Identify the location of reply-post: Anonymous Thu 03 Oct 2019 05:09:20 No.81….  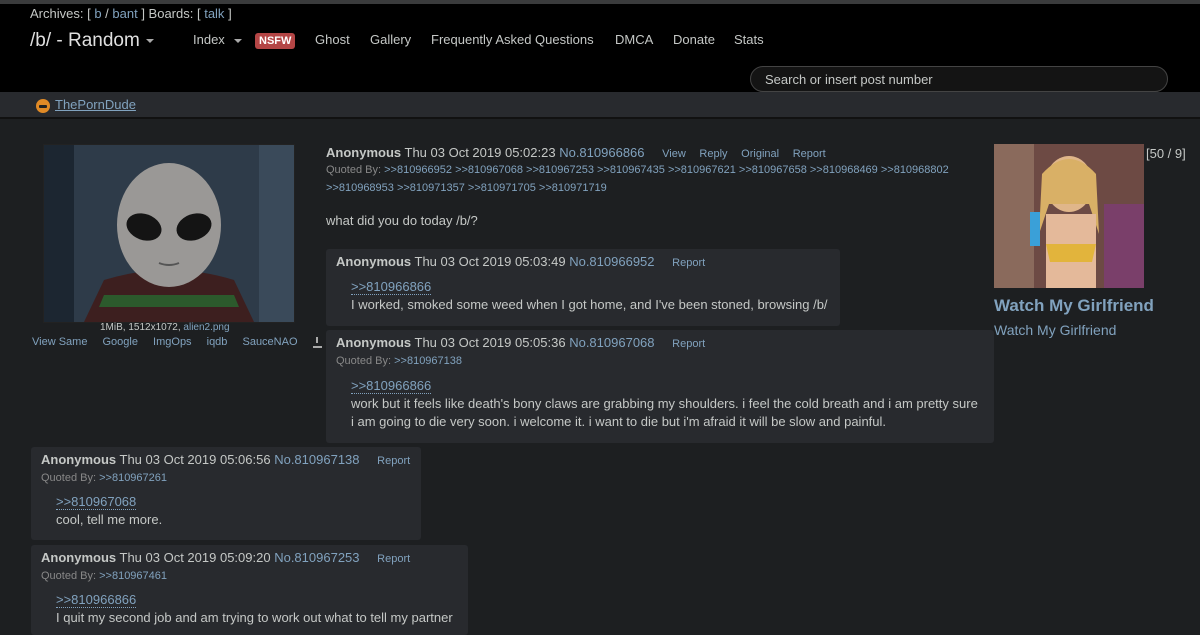
(249, 590).